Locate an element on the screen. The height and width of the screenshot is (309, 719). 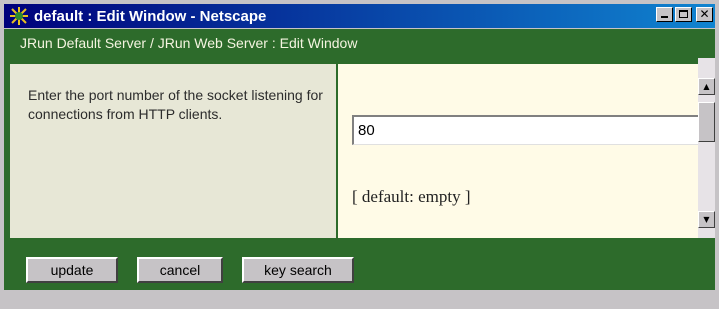
default-note: [ default: empty ] is located at coordinates (411, 196).